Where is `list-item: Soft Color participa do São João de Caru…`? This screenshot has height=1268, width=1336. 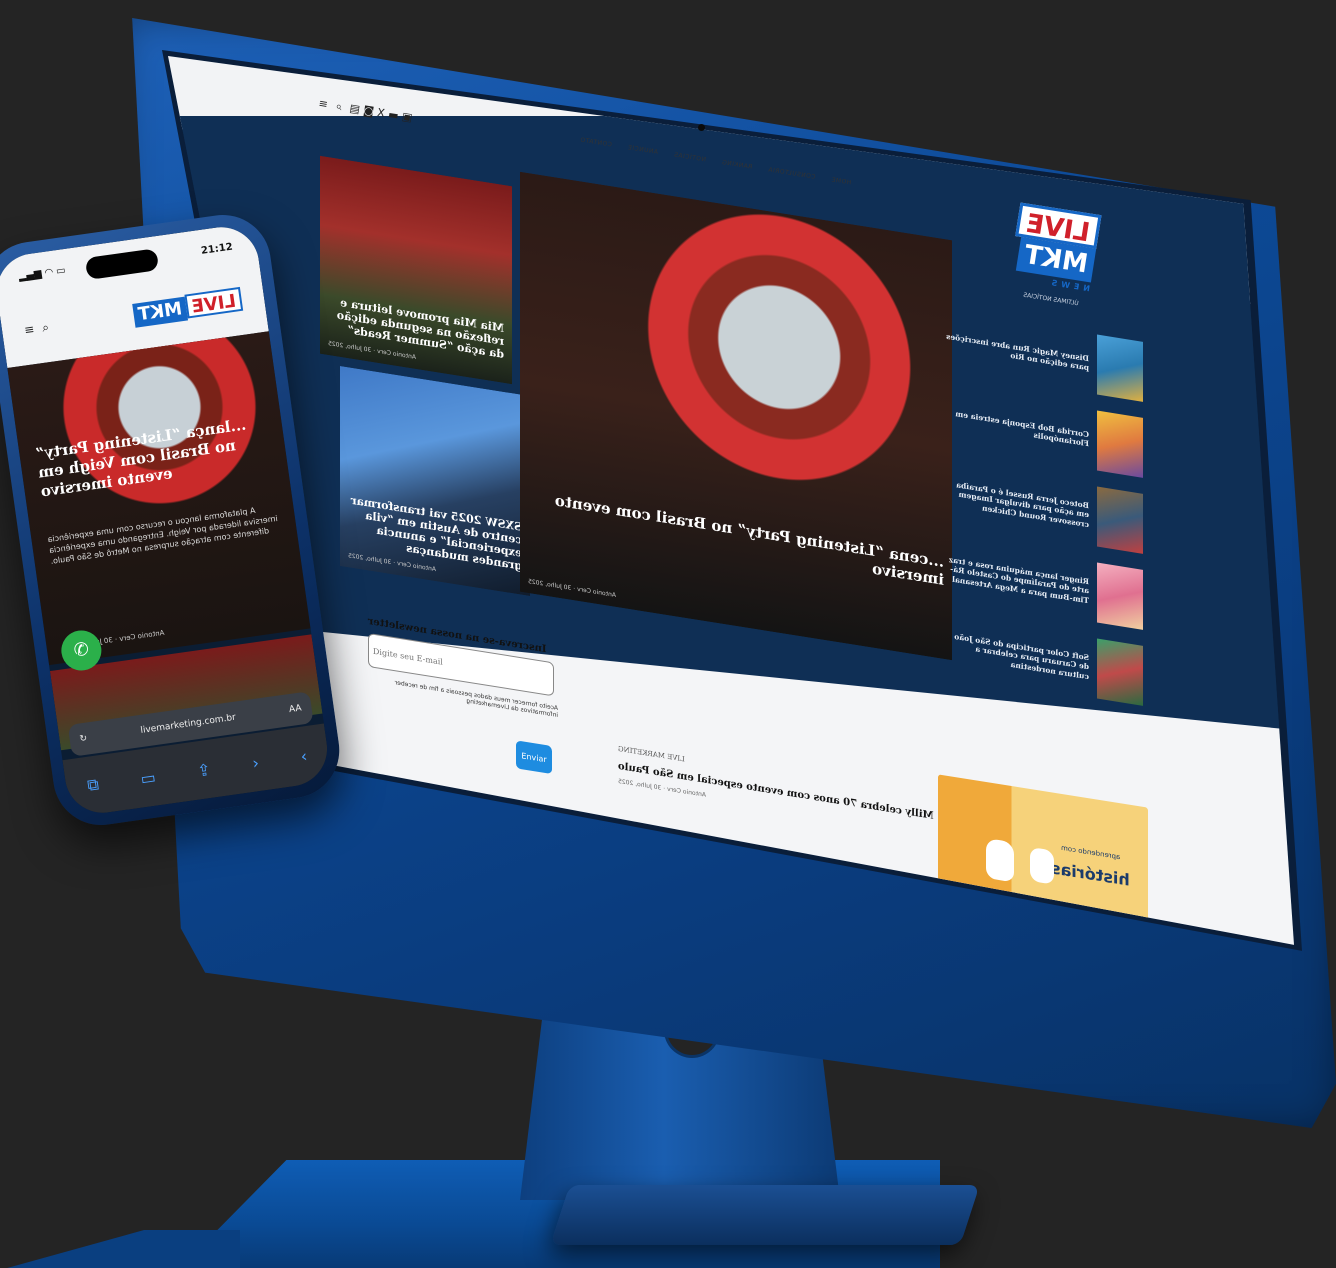 list-item: Soft Color participa do São João de Caru… is located at coordinates (1043, 660).